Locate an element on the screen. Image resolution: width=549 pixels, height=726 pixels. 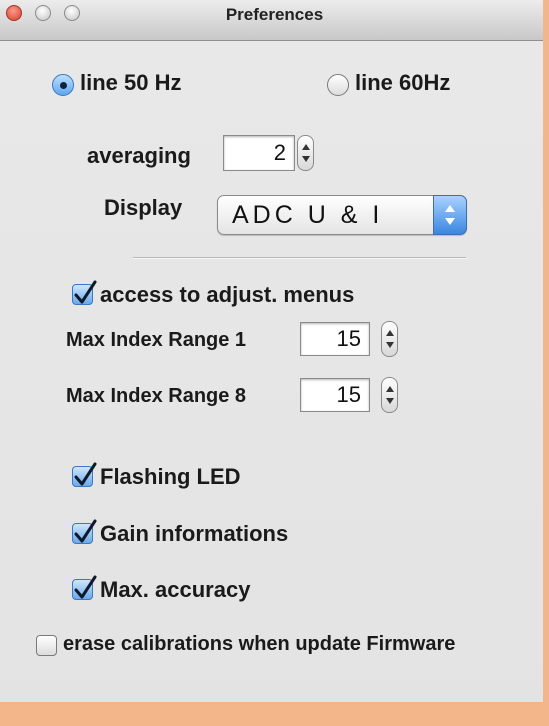
display-selected-value: ADC U & I is located at coordinates (308, 215).